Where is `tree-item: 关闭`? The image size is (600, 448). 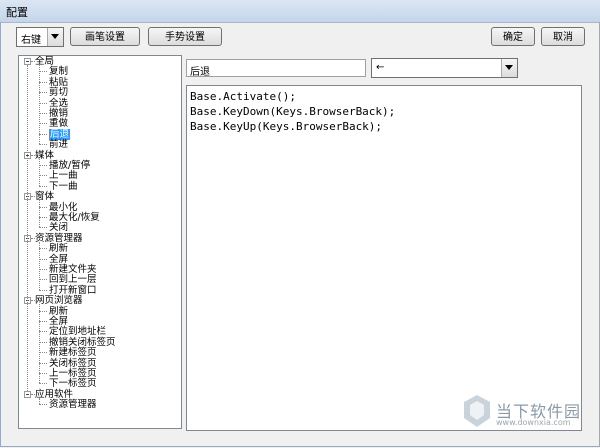 tree-item: 关闭 is located at coordinates (58, 227).